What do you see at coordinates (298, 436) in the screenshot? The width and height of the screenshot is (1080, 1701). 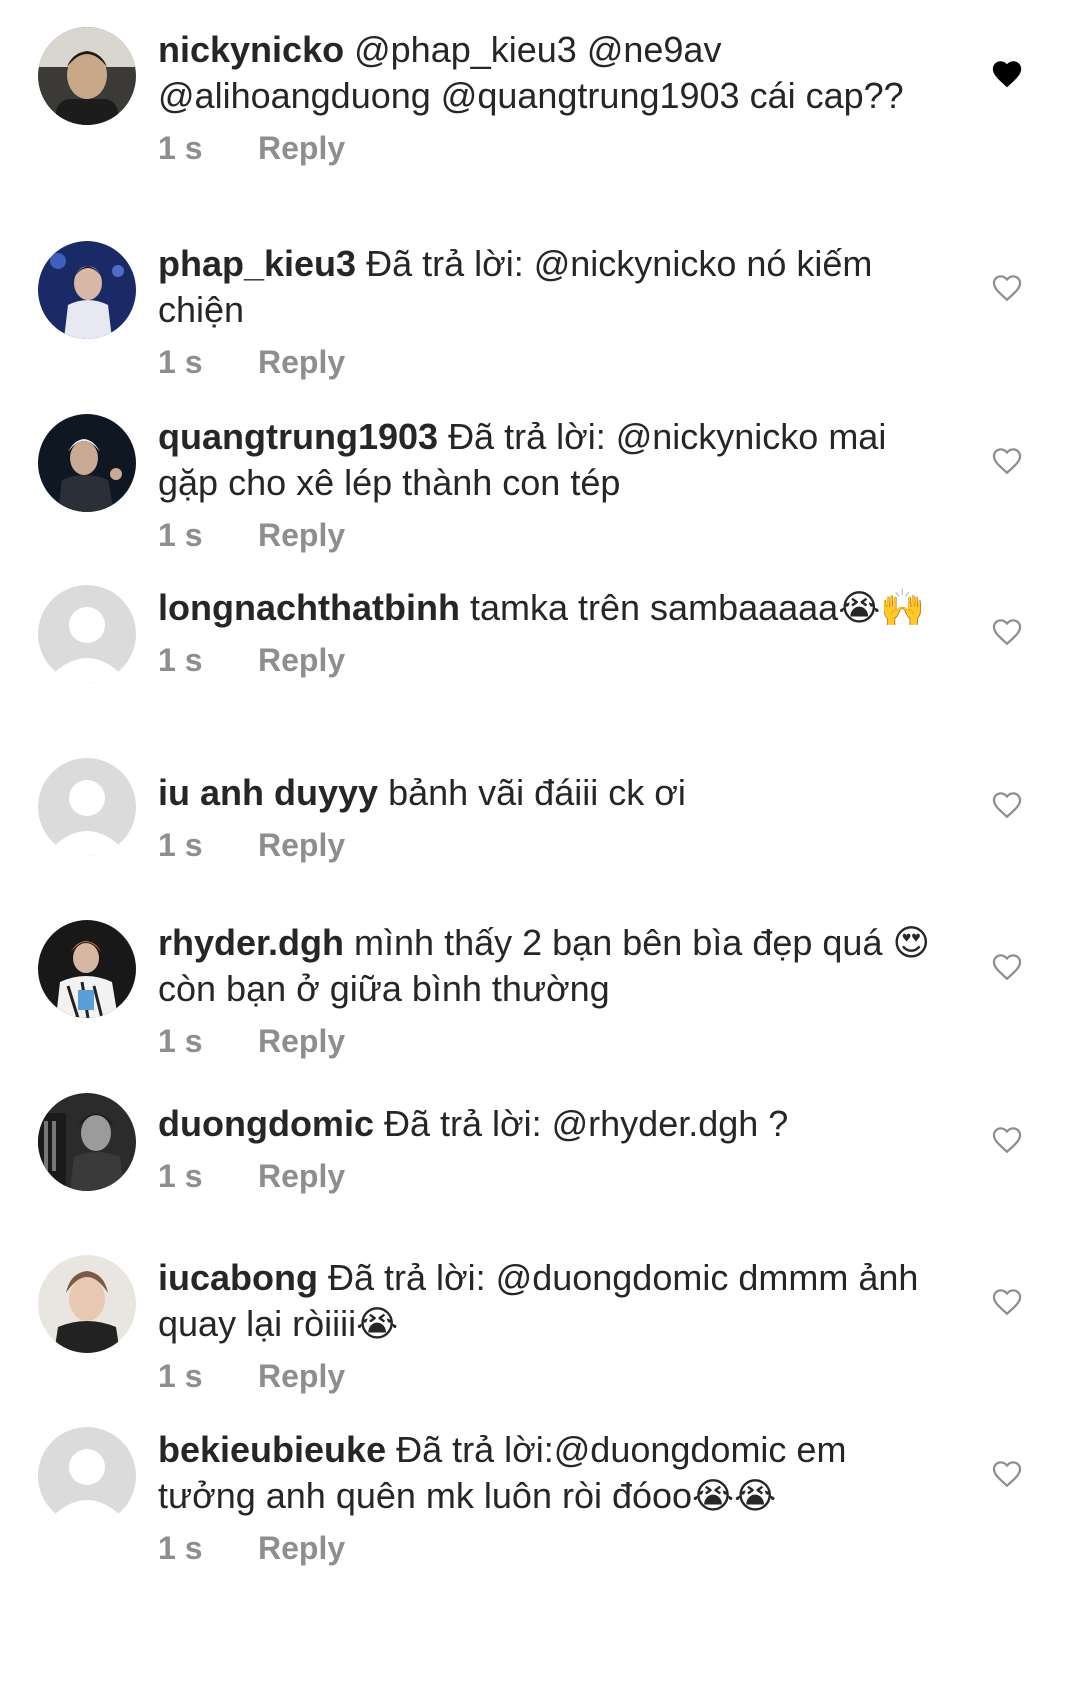 I see `comment-username: quangtrung1903` at bounding box center [298, 436].